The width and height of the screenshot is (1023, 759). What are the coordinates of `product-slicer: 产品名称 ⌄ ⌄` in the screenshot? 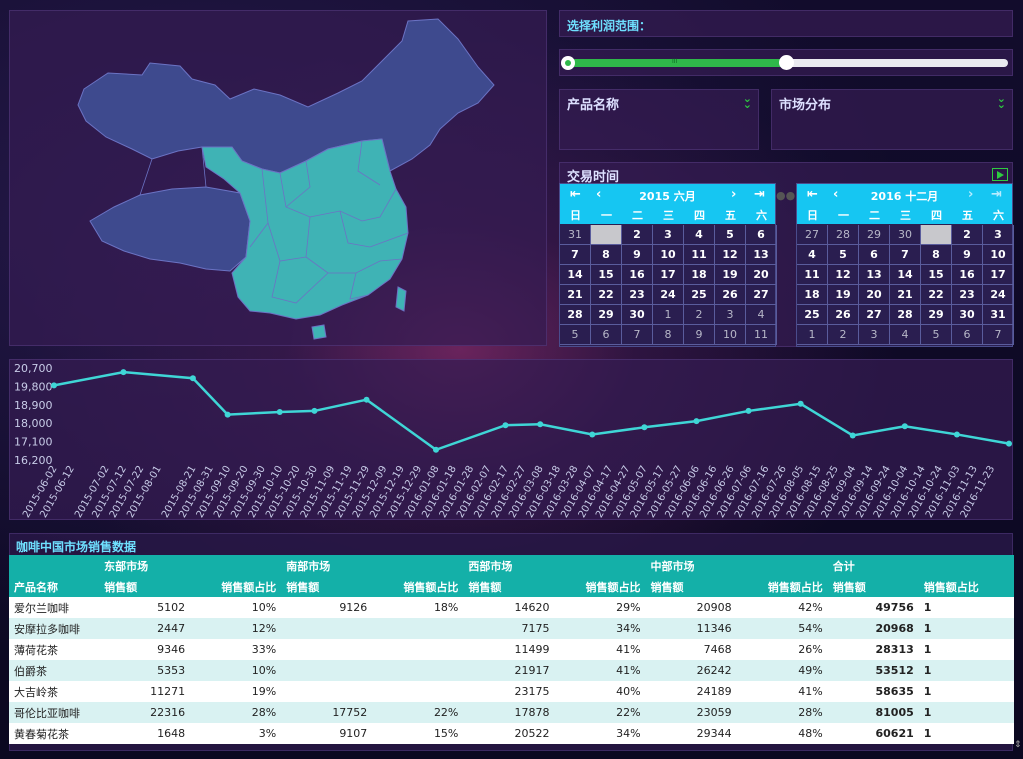 It's located at (659, 119).